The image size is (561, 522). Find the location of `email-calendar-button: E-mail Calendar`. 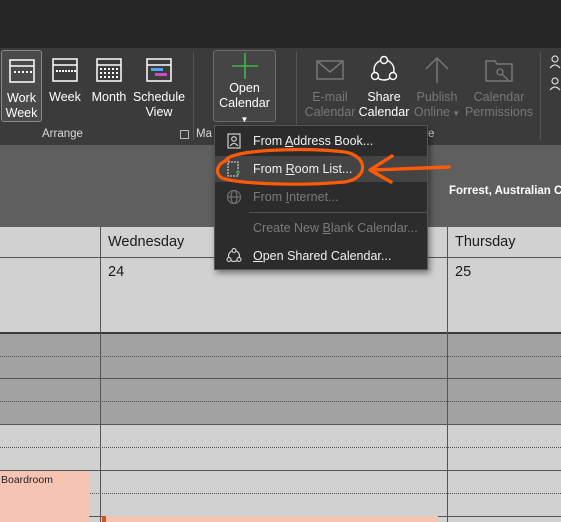

email-calendar-button: E-mail Calendar is located at coordinates (330, 86).